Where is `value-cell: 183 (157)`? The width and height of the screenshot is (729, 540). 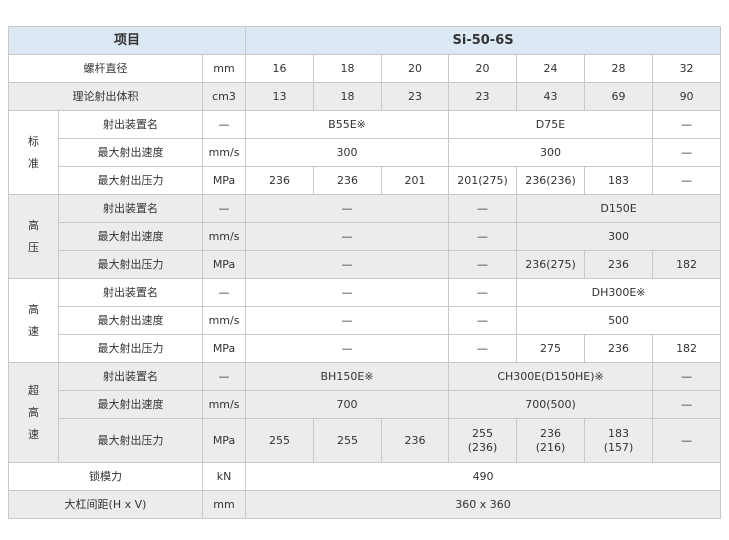
value-cell: 183 (157) is located at coordinates (619, 440).